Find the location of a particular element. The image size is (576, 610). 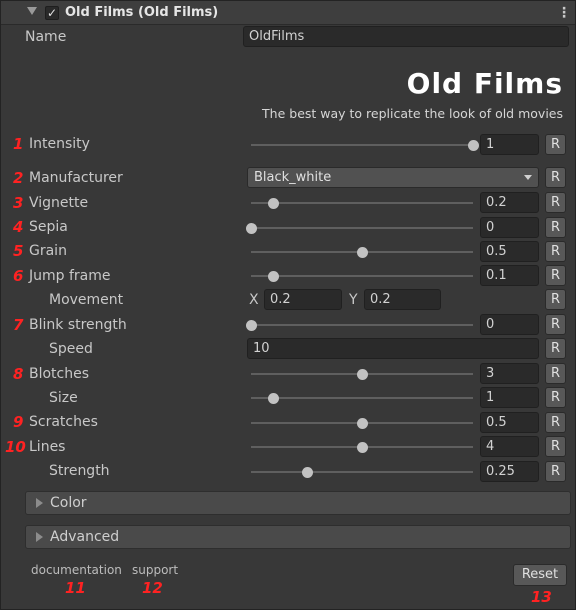

advanced-foldout: Advanced is located at coordinates (298, 537).